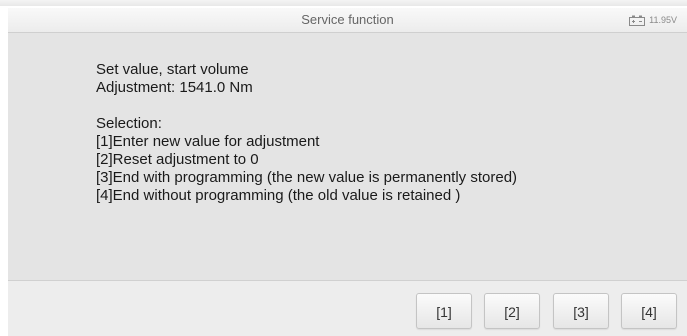 This screenshot has height=336, width=687. What do you see at coordinates (512, 311) in the screenshot?
I see `option-2-button: [2]` at bounding box center [512, 311].